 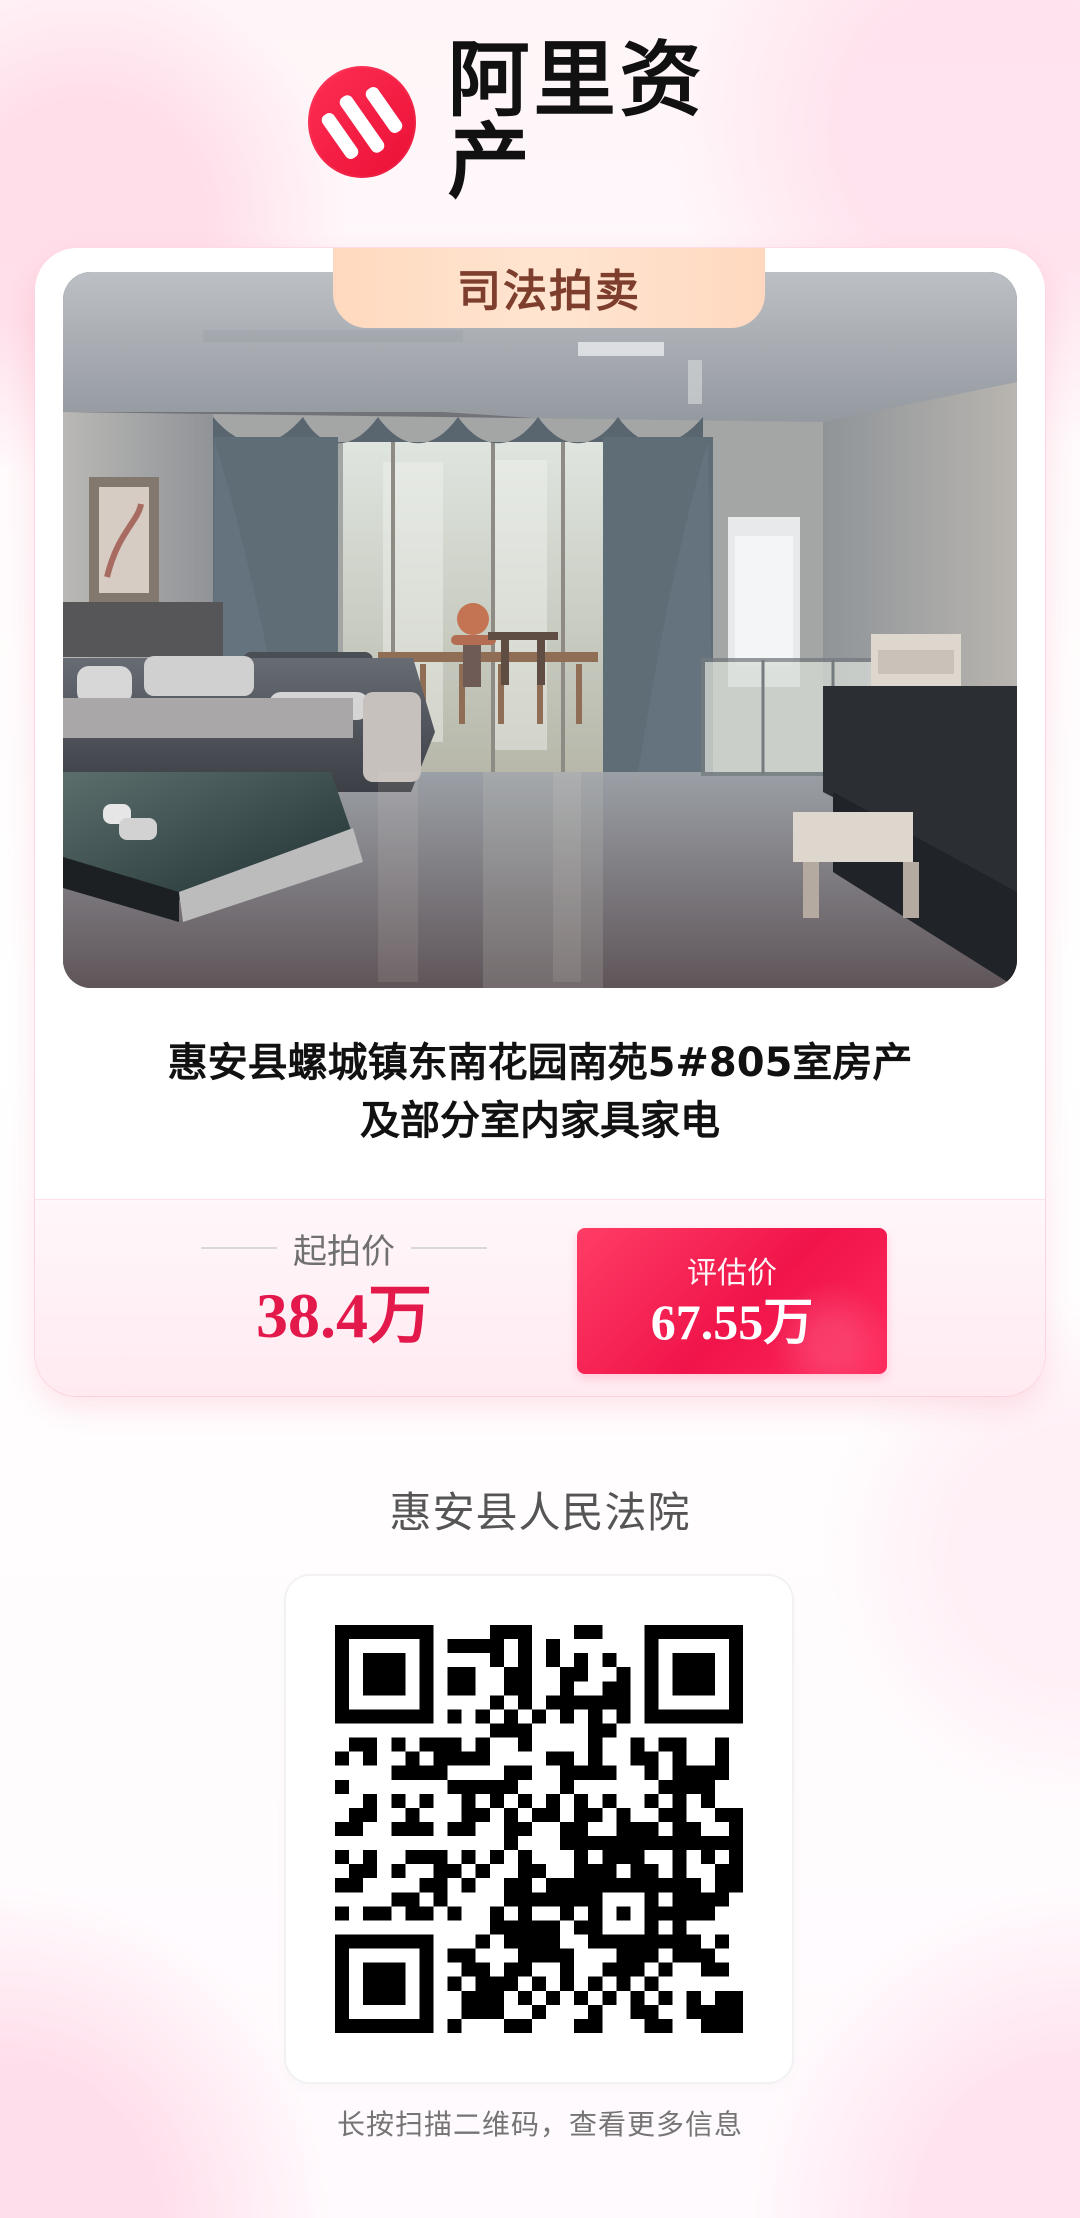 What do you see at coordinates (540, 1092) in the screenshot?
I see `property-title: 惠安县螺城镇东南花园南苑5#805室房产 及部分室内家具家电` at bounding box center [540, 1092].